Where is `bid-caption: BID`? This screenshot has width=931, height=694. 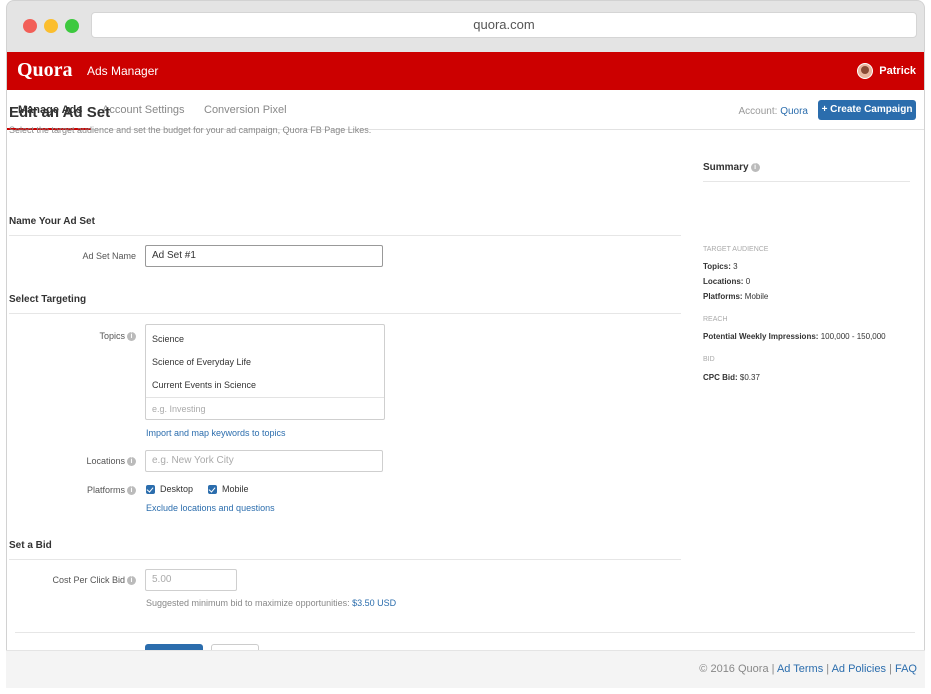 bid-caption: BID is located at coordinates (709, 359).